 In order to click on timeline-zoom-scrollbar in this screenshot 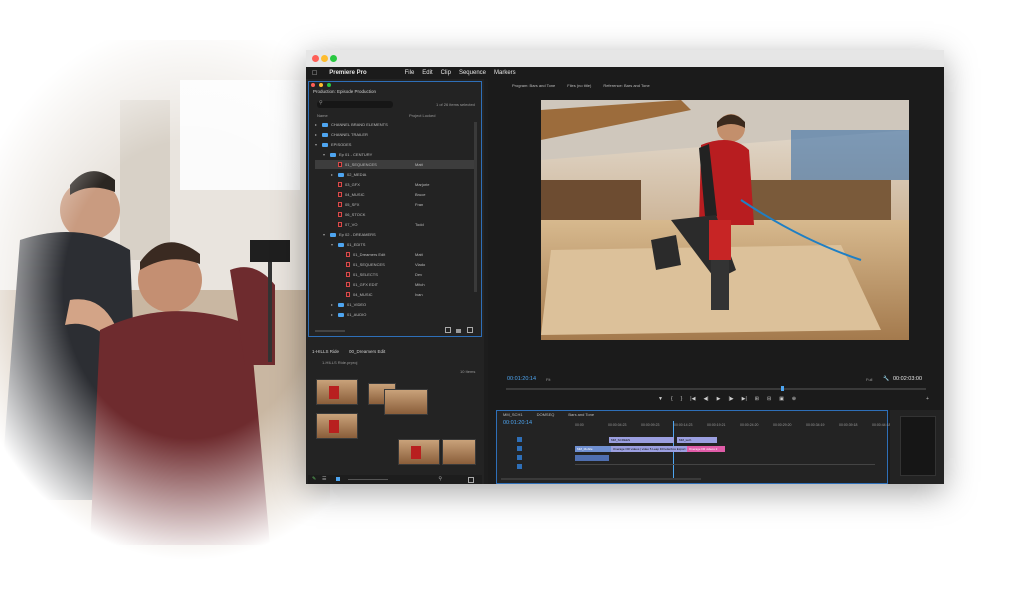, I will do `click(601, 479)`.